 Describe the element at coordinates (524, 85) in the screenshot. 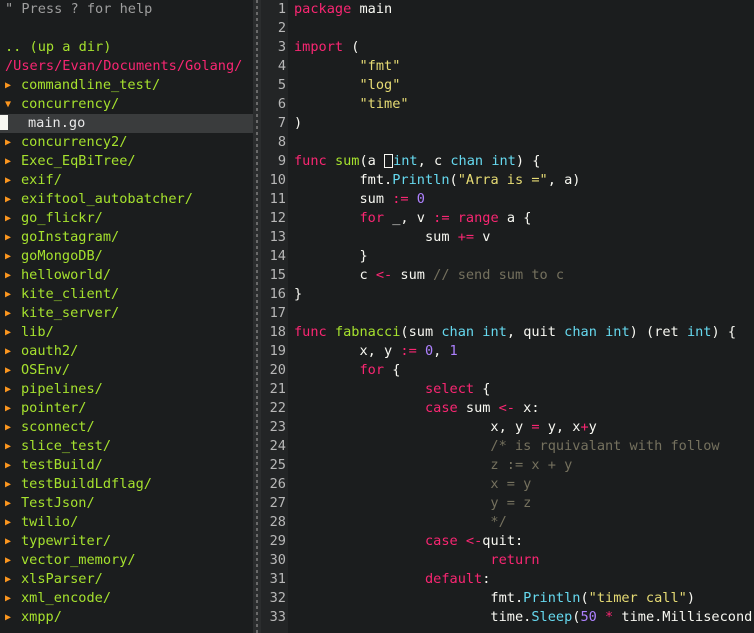

I see `code-line: "log"` at that location.